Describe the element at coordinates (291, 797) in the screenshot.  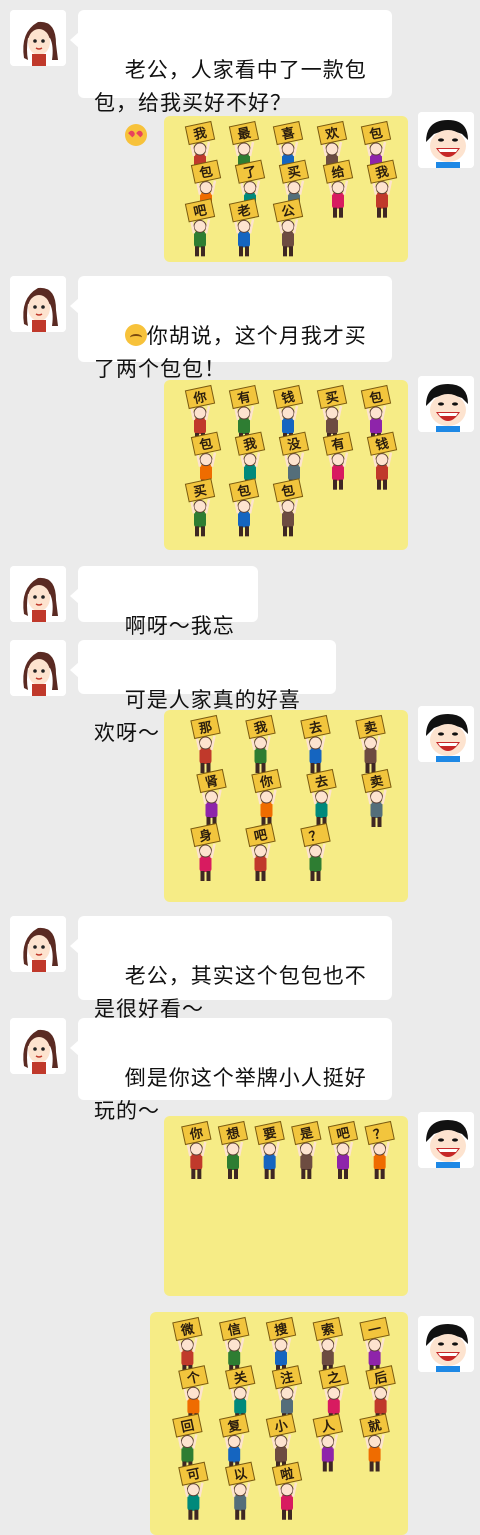
I see `sign-people-illustration: 那我去卖肾你去卖身吧？` at that location.